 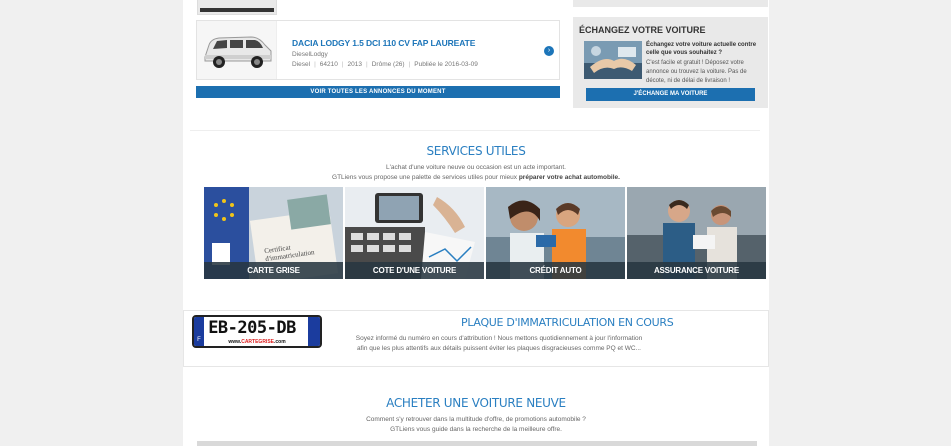 I want to click on license-plate-image: F EB-205-DB www.CARTEGRISE.com, so click(x=257, y=331).